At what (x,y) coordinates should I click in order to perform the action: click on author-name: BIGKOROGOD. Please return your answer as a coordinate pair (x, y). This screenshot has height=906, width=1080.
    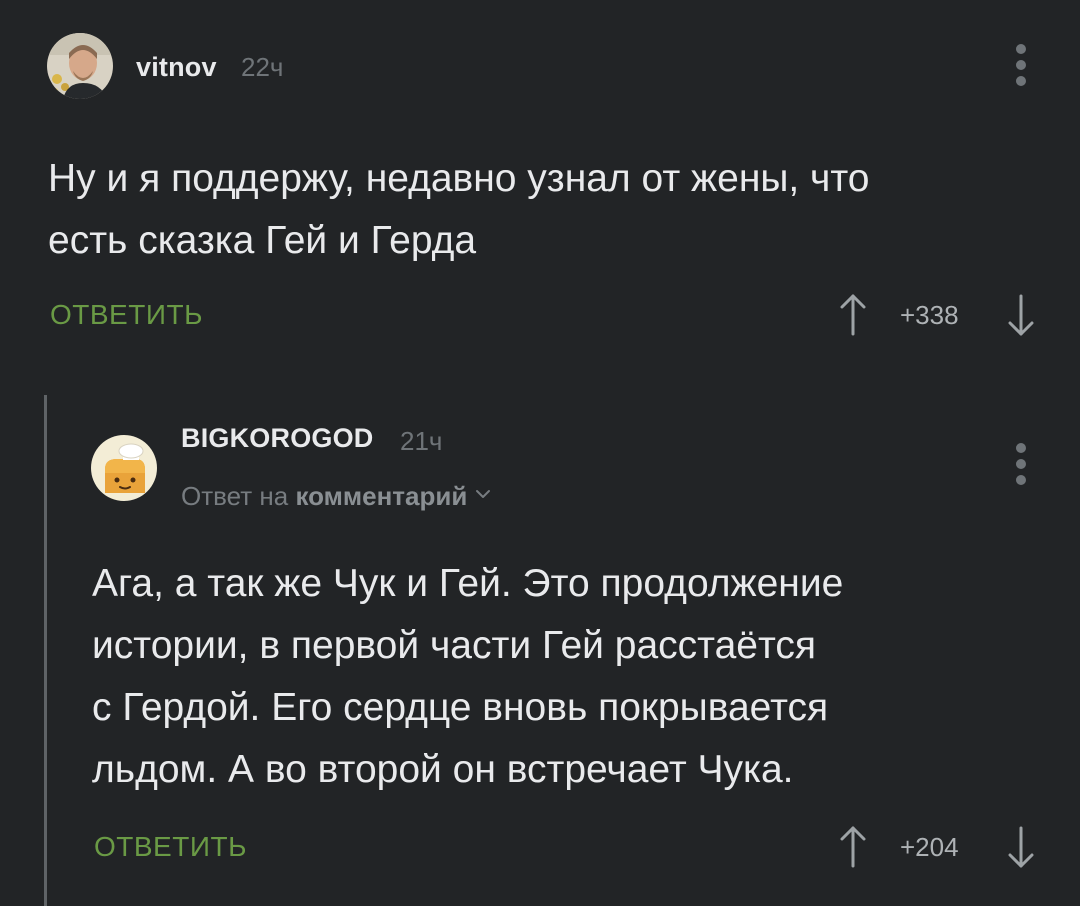
    Looking at the image, I should click on (277, 438).